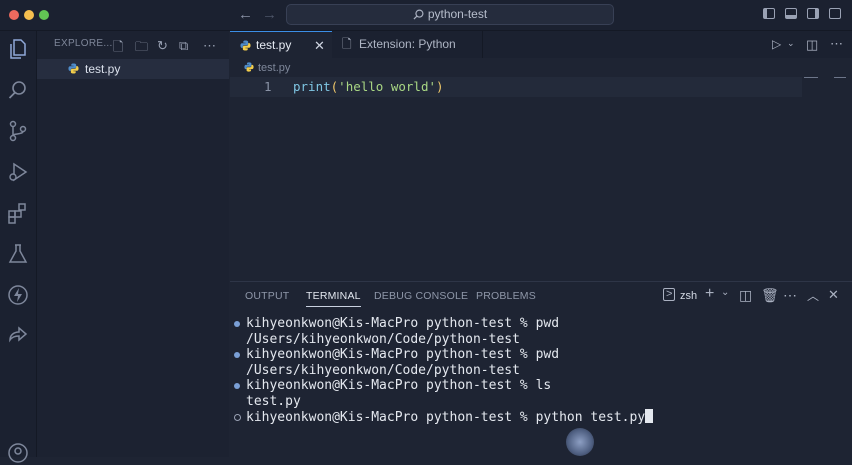  I want to click on new-terminal-icon: +, so click(709, 294).